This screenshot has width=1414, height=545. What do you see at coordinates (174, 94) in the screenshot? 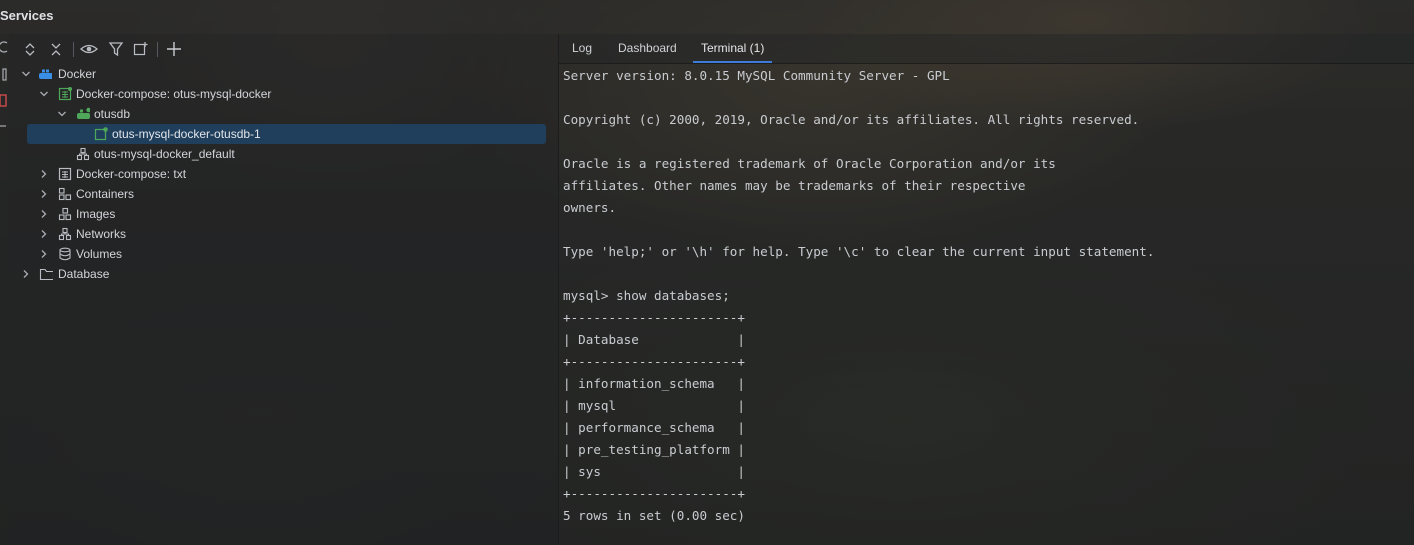
I see `tree-item-label: Docker-compose: otus-mysql-docker` at bounding box center [174, 94].